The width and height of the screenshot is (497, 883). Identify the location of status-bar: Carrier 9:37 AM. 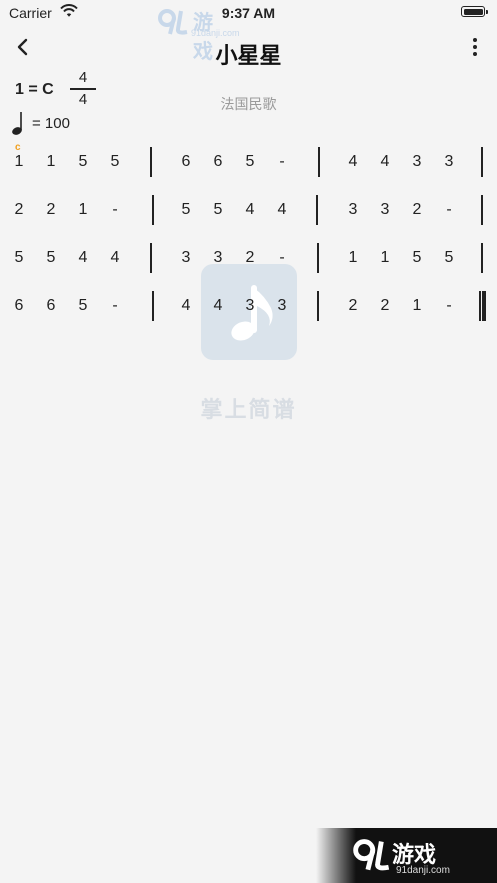
(248, 13).